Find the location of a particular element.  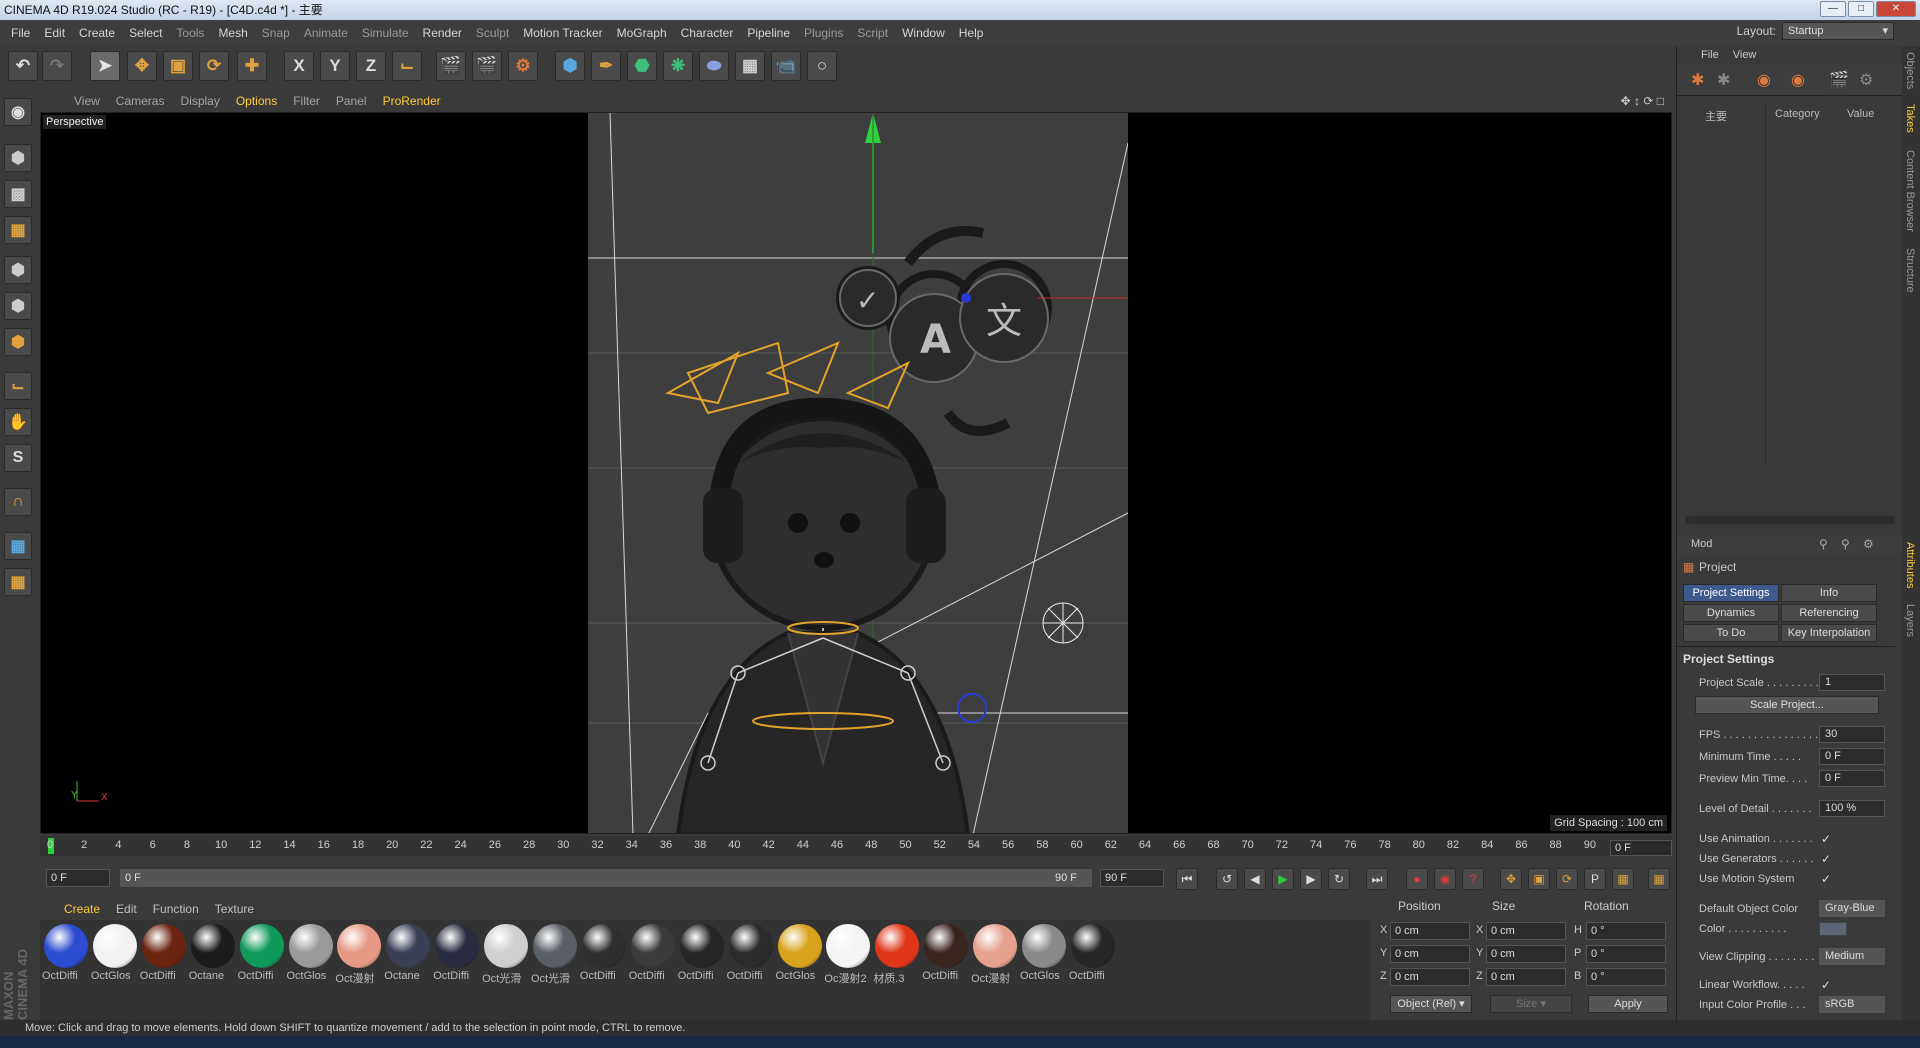

start-frame-field: 0 F is located at coordinates (78, 878).